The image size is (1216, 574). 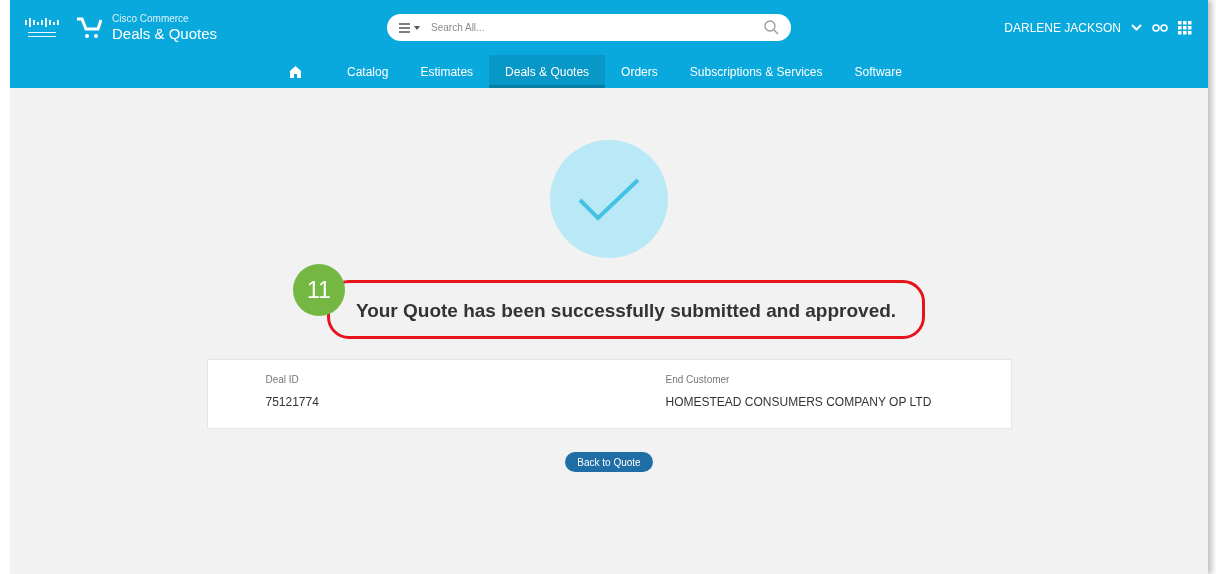 What do you see at coordinates (318, 290) in the screenshot?
I see `step-badge: 11` at bounding box center [318, 290].